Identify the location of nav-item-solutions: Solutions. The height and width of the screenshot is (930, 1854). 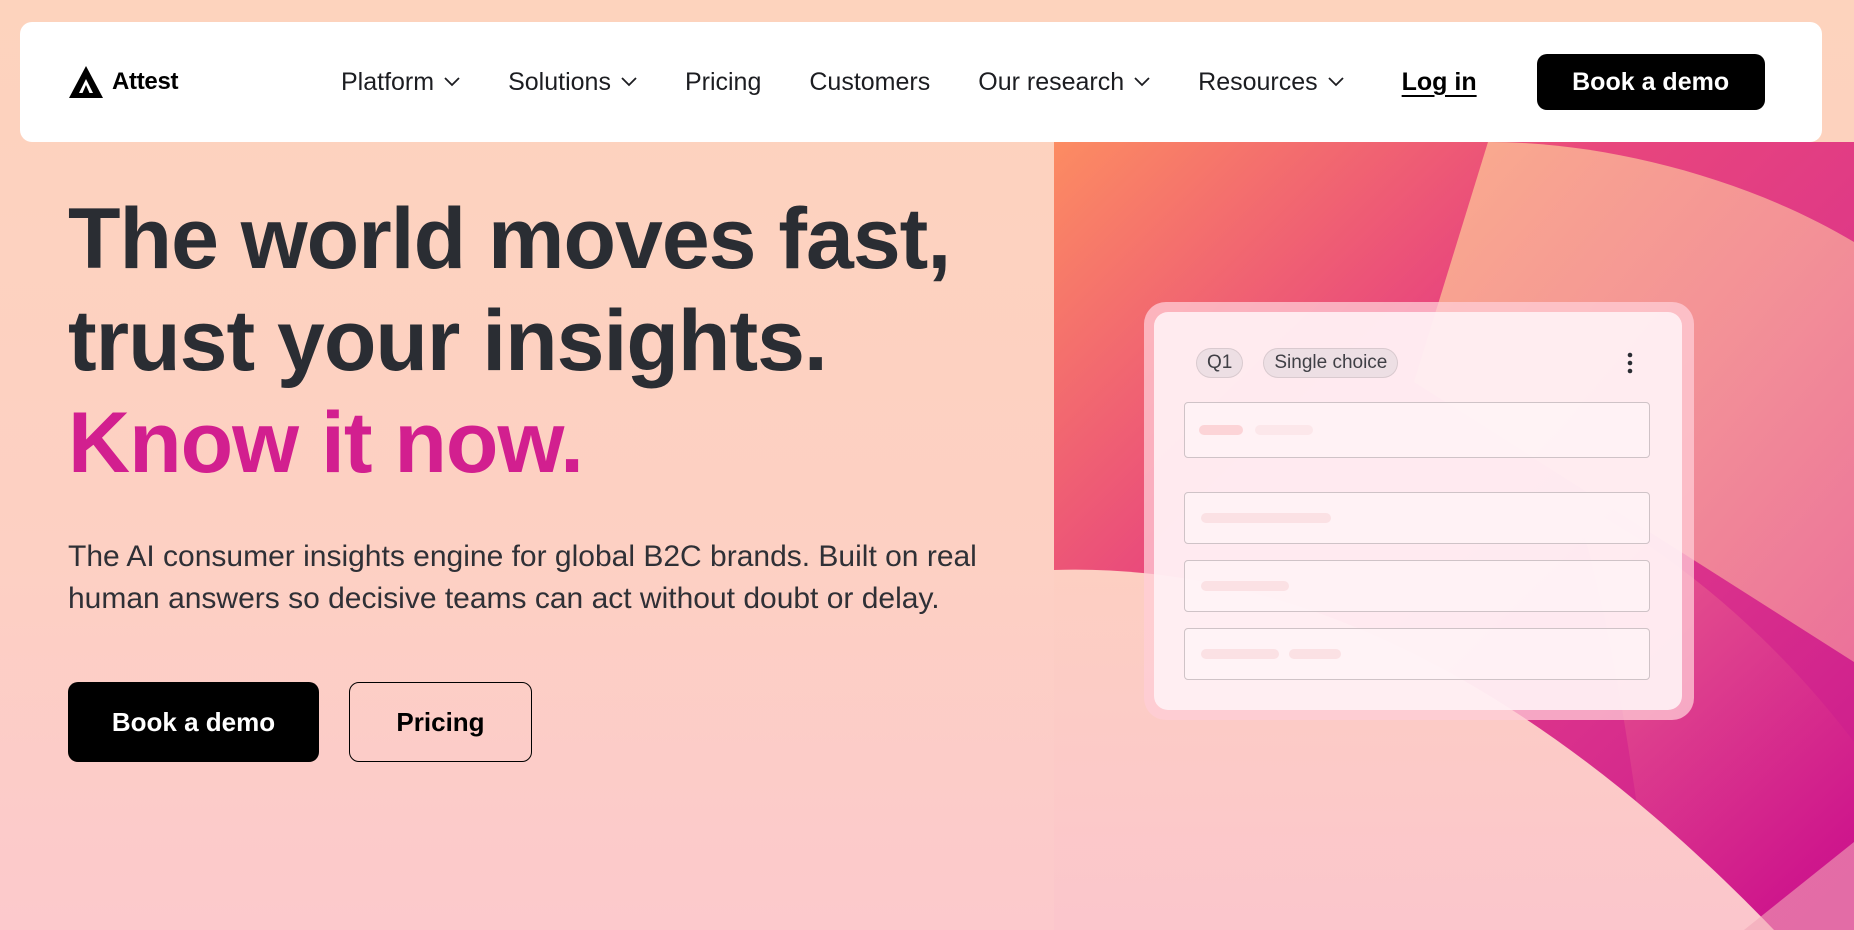
(572, 82).